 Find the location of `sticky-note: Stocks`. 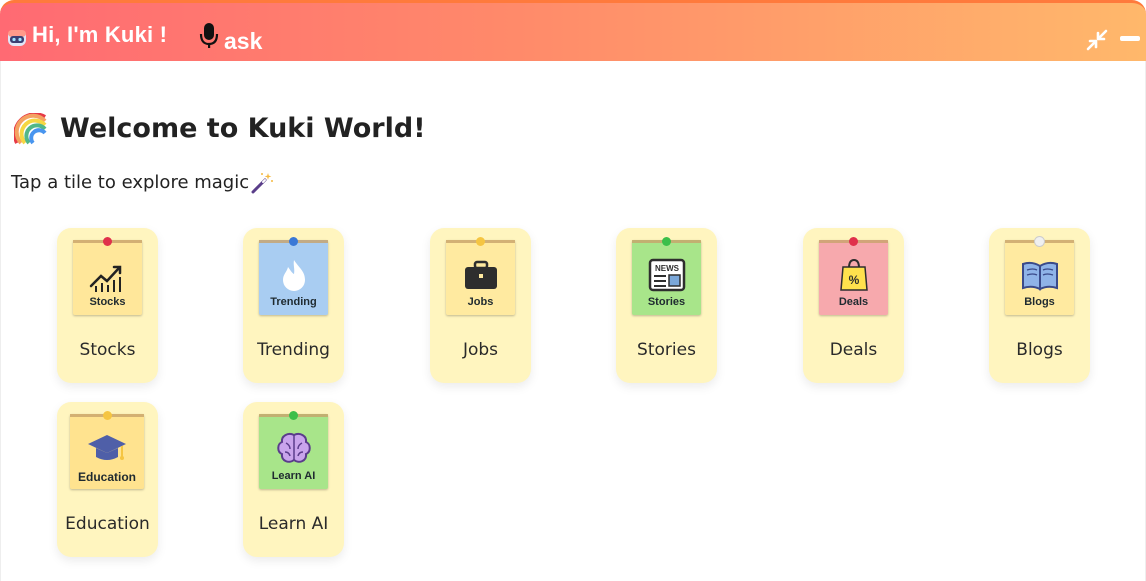

sticky-note: Stocks is located at coordinates (107, 276).